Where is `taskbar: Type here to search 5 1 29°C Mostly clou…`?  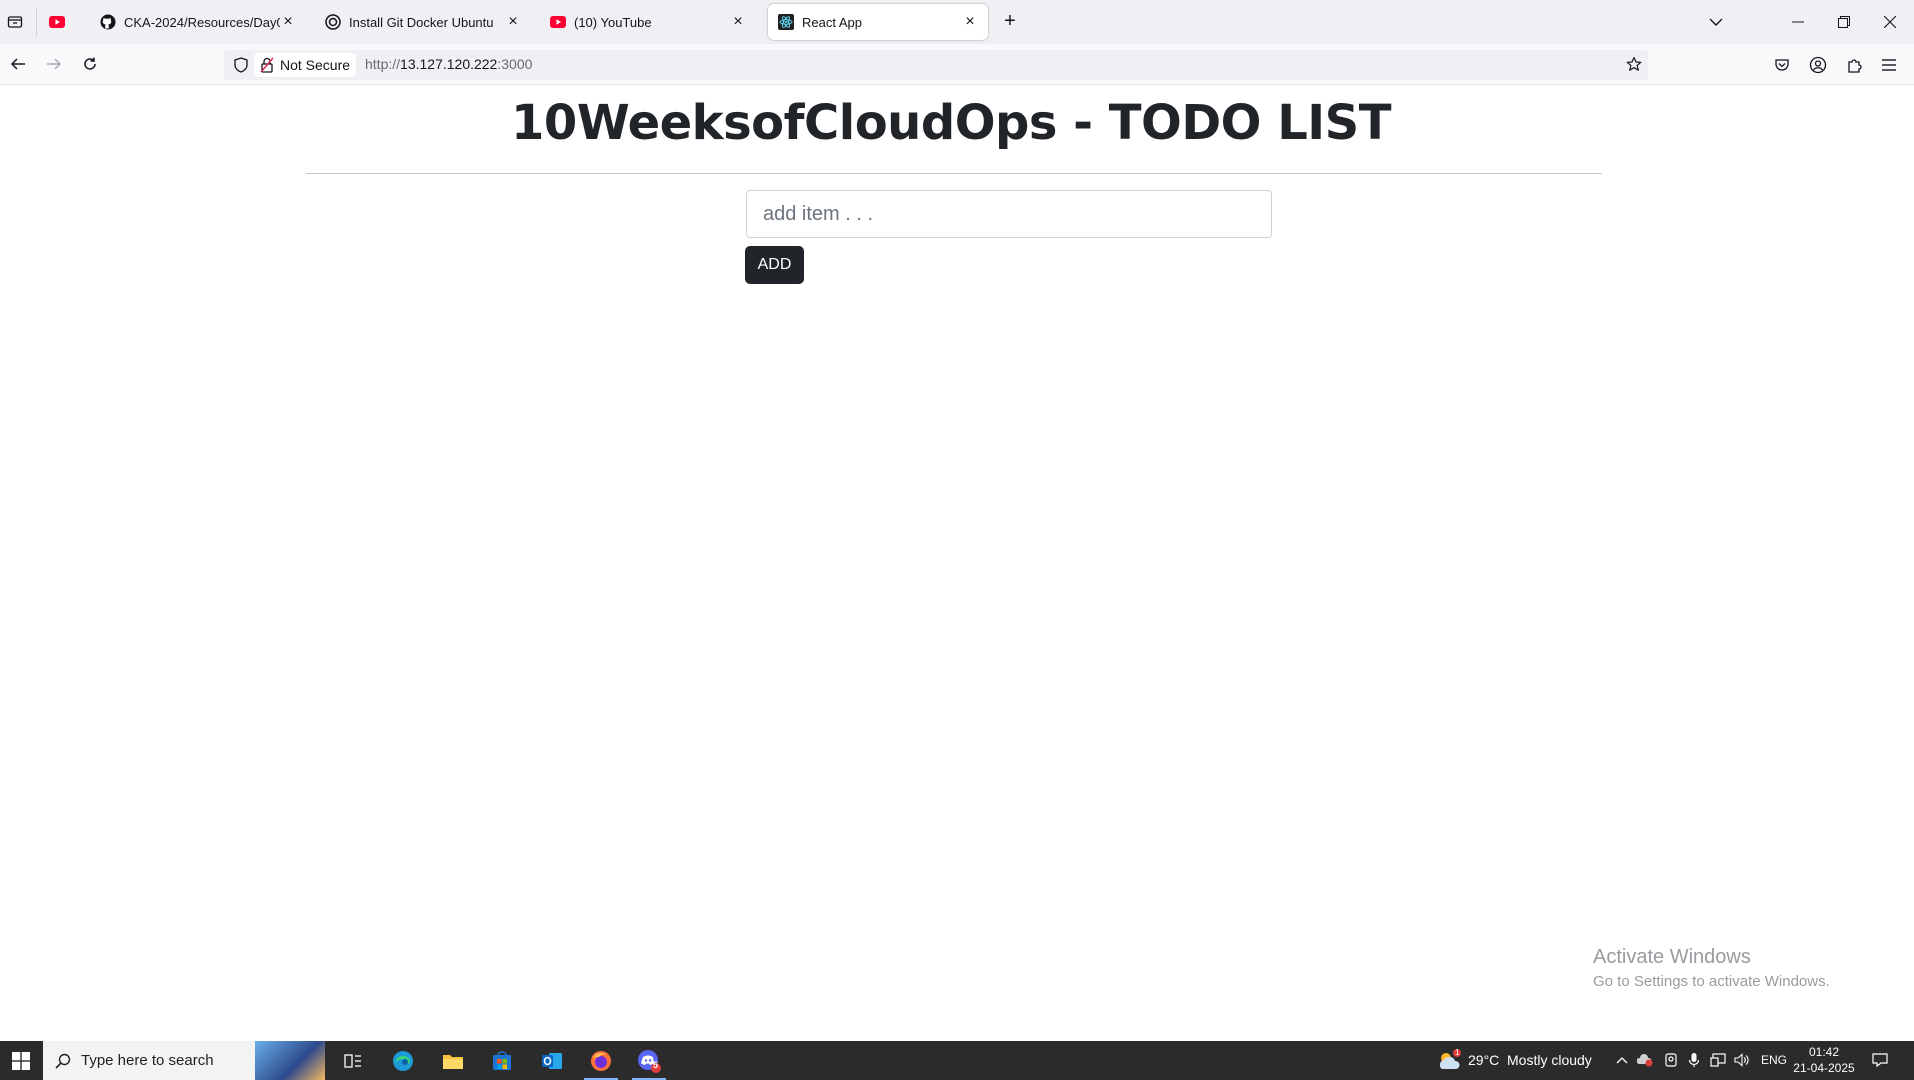 taskbar: Type here to search 5 1 29°C Mostly clou… is located at coordinates (957, 1060).